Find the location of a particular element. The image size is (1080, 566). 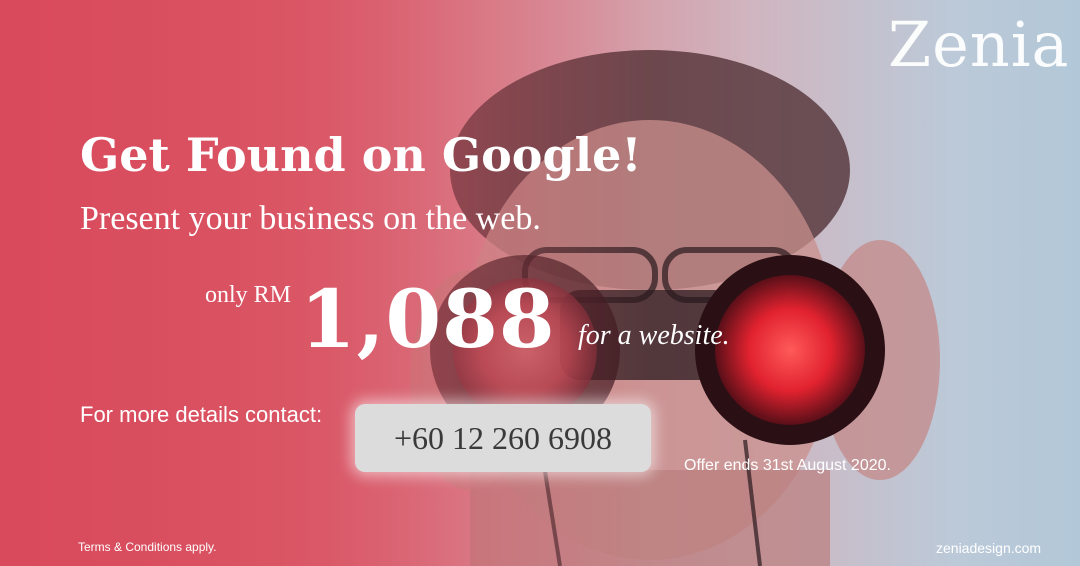

website-link: zeniadesign.com is located at coordinates (988, 548).